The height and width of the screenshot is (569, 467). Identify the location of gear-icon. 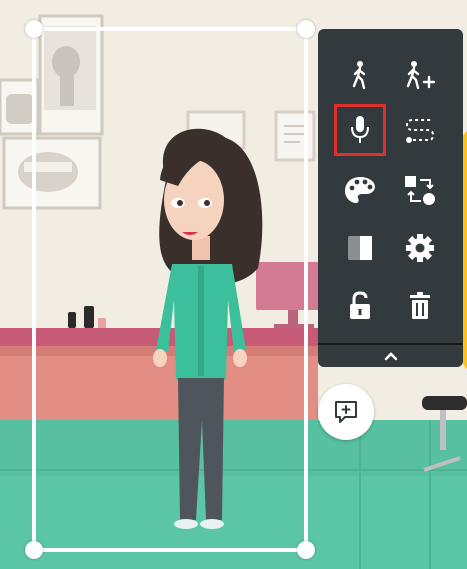
(420, 248).